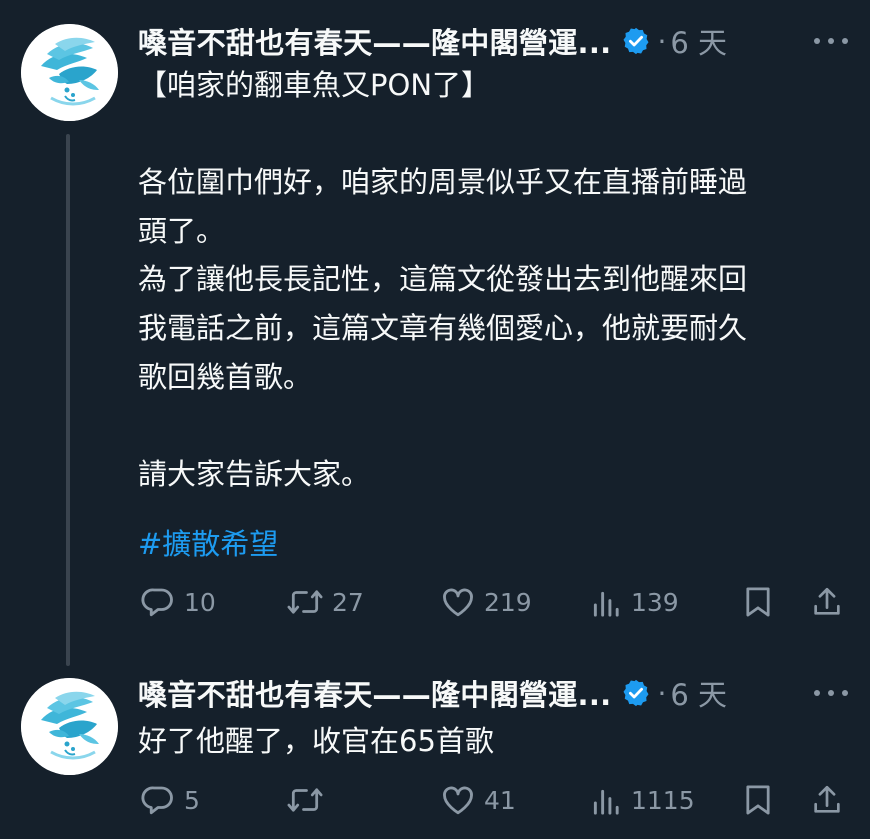 This screenshot has height=839, width=870. Describe the element at coordinates (325, 602) in the screenshot. I see `retweet-button: 27` at that location.